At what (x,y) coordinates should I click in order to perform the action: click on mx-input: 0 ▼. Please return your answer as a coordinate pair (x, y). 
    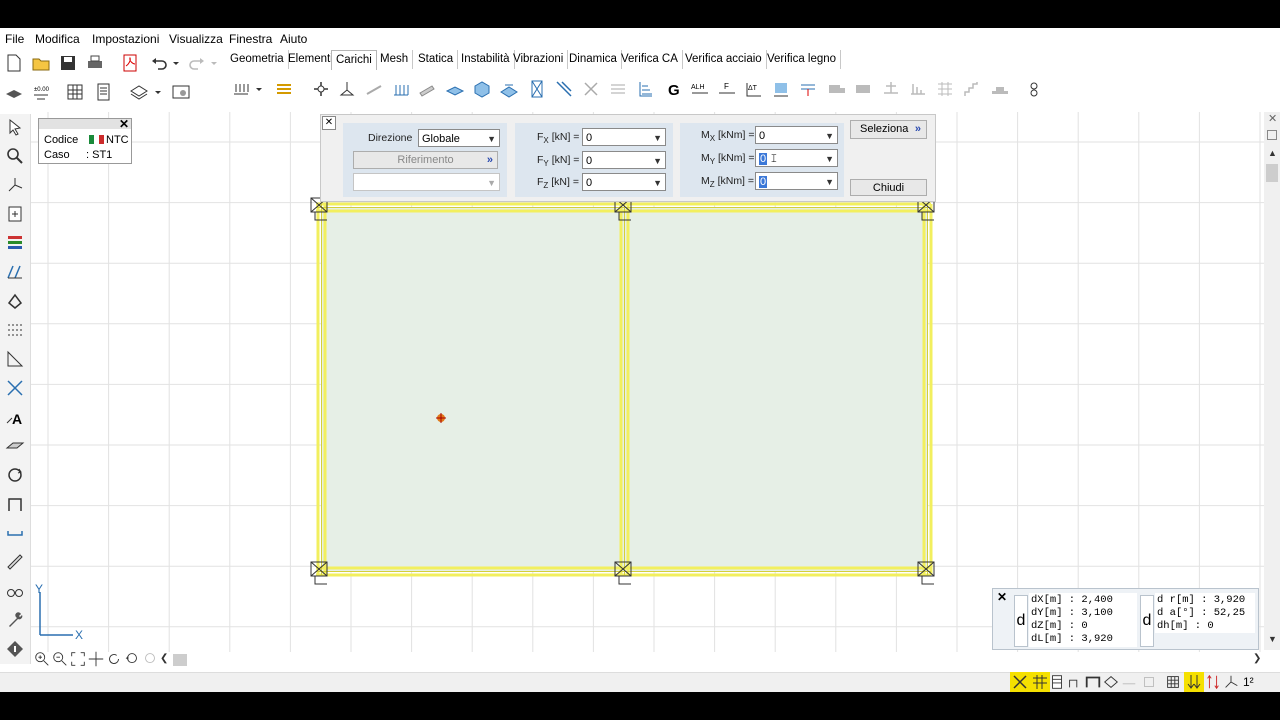
    Looking at the image, I should click on (796, 135).